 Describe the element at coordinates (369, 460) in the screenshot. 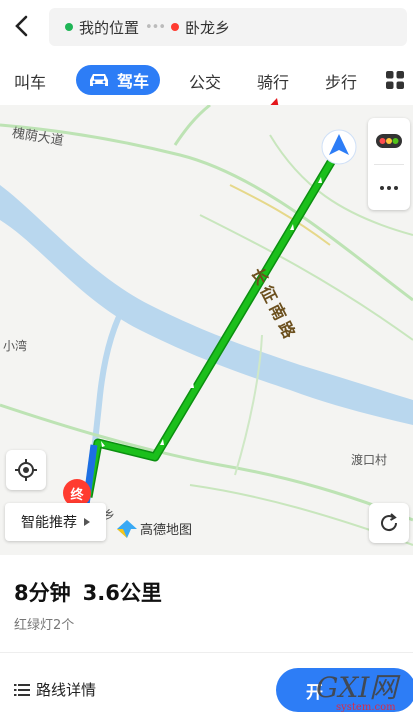

I see `map-label-village: 渡口村` at that location.